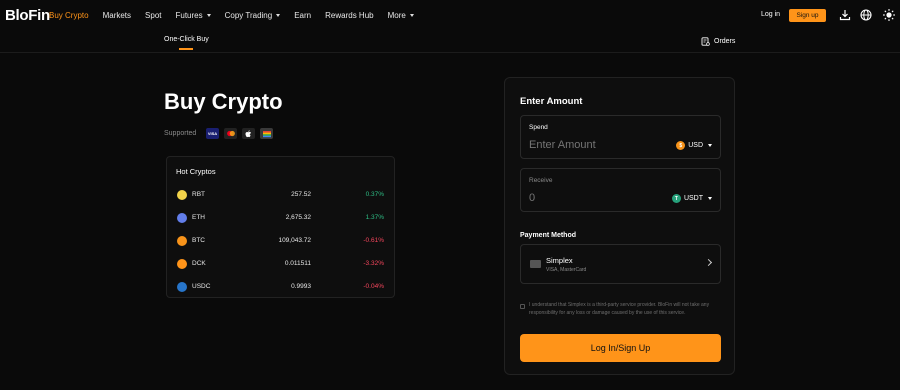 Image resolution: width=900 pixels, height=390 pixels. Describe the element at coordinates (374, 194) in the screenshot. I see `coin-change: 0.37%` at that location.